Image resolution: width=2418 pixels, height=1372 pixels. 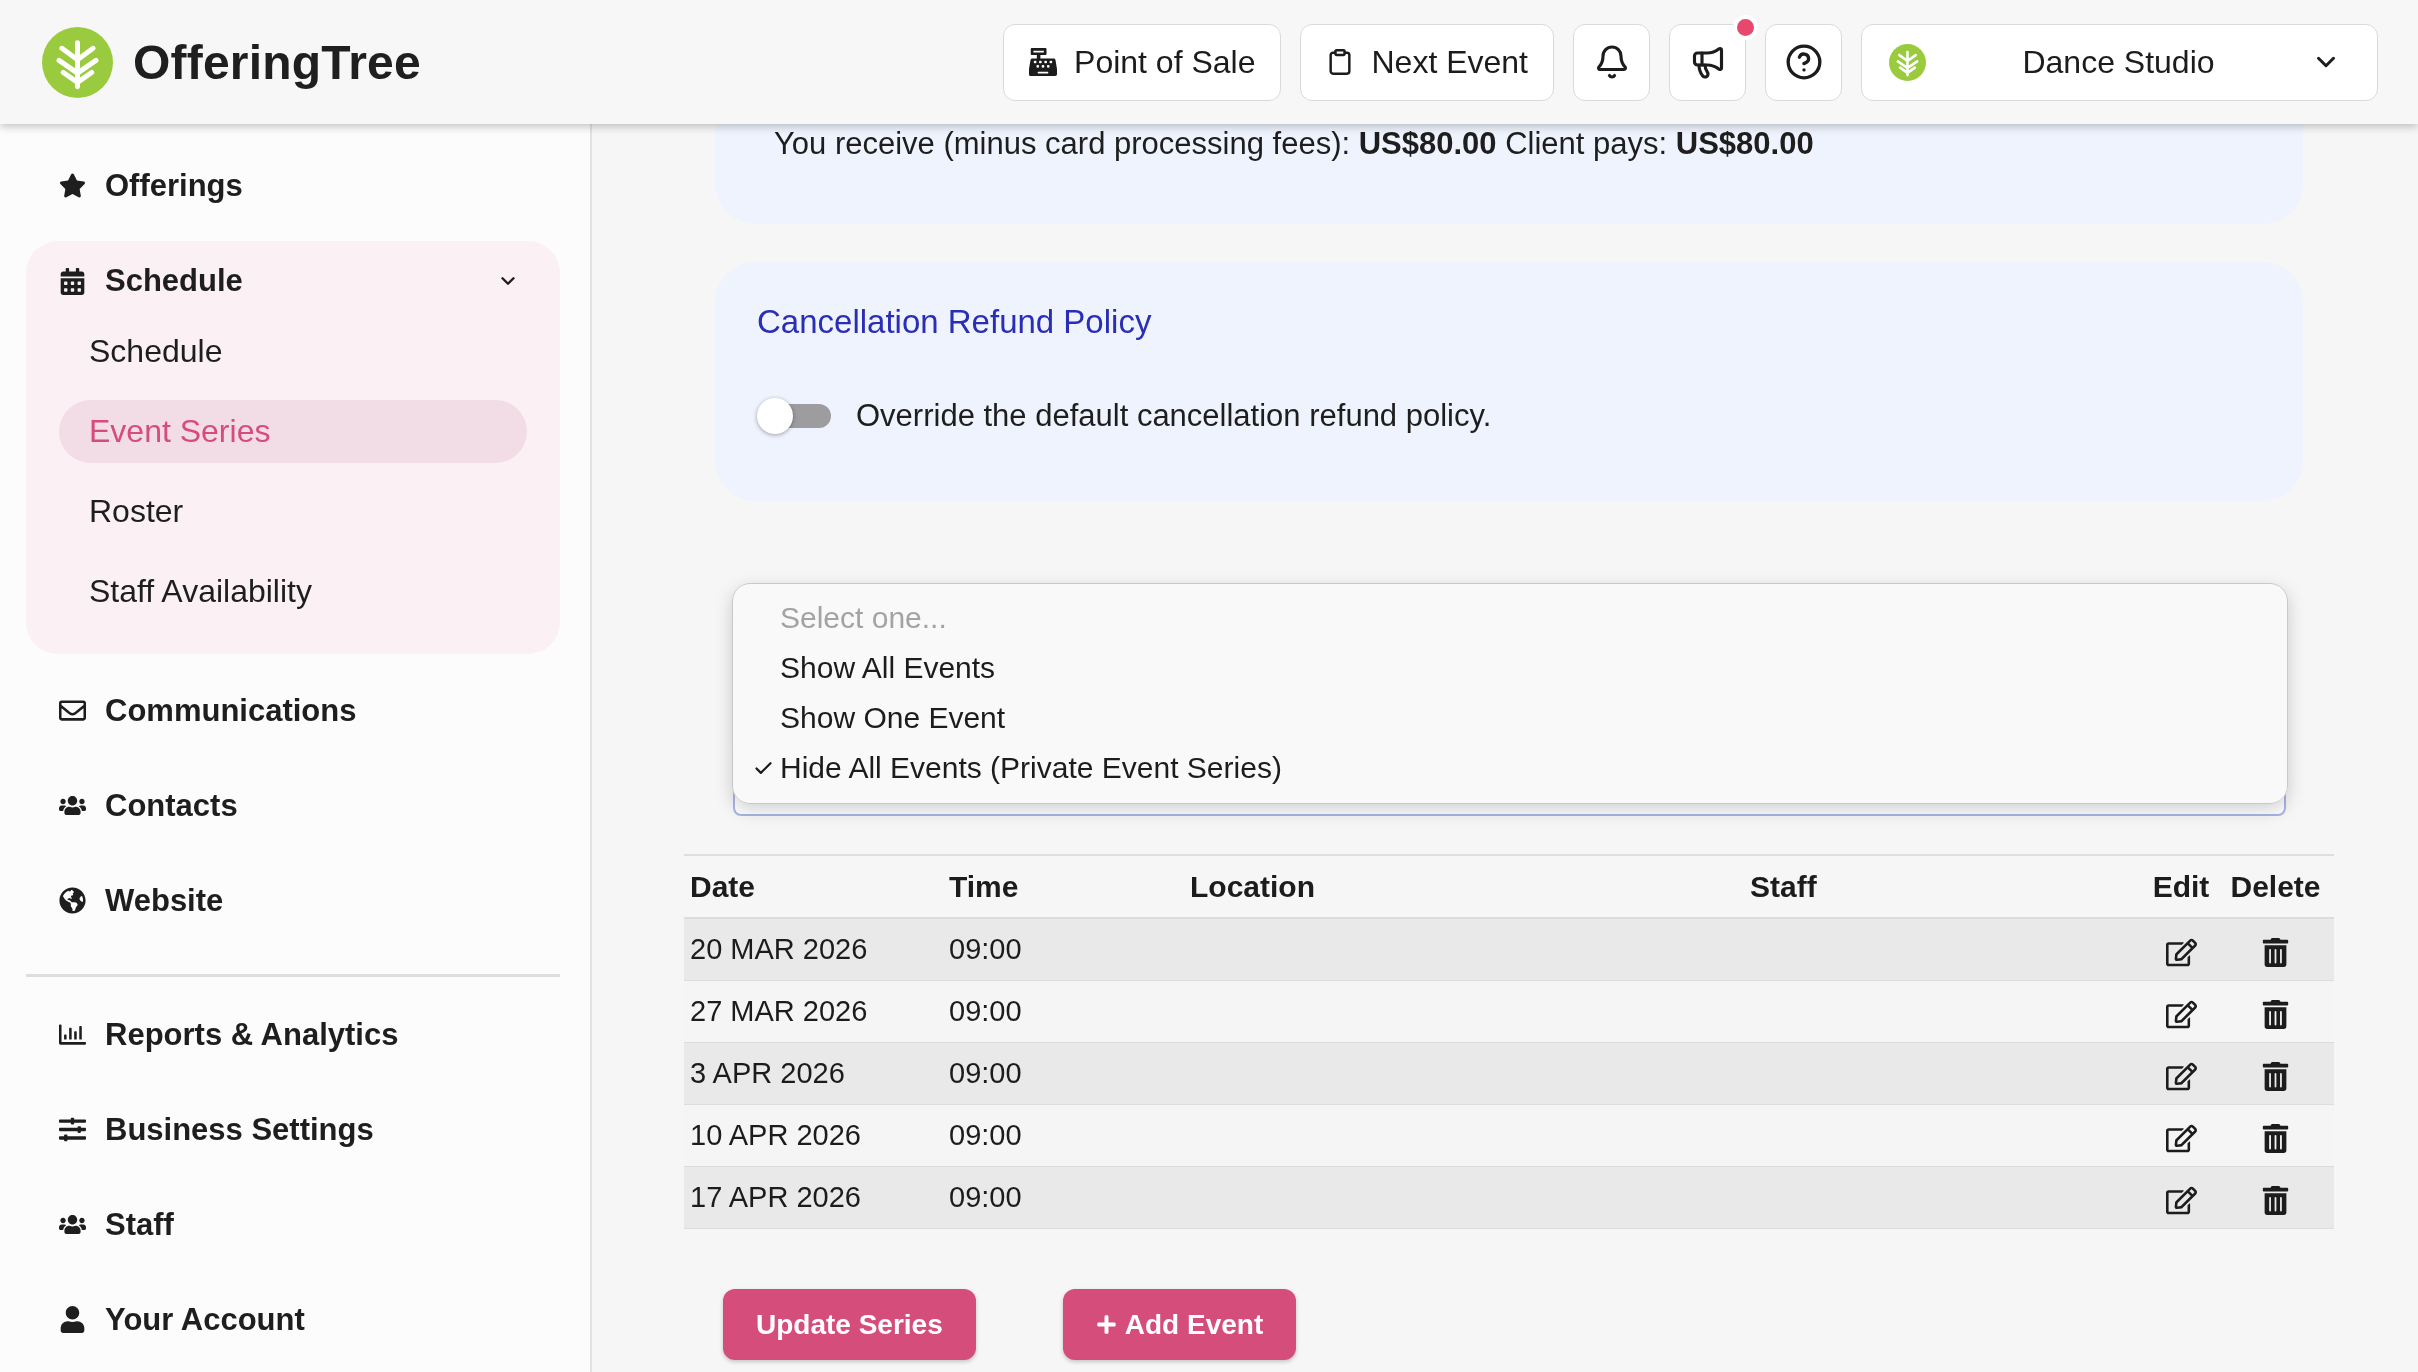 I want to click on sidebar-item: Your Account, so click(x=293, y=1319).